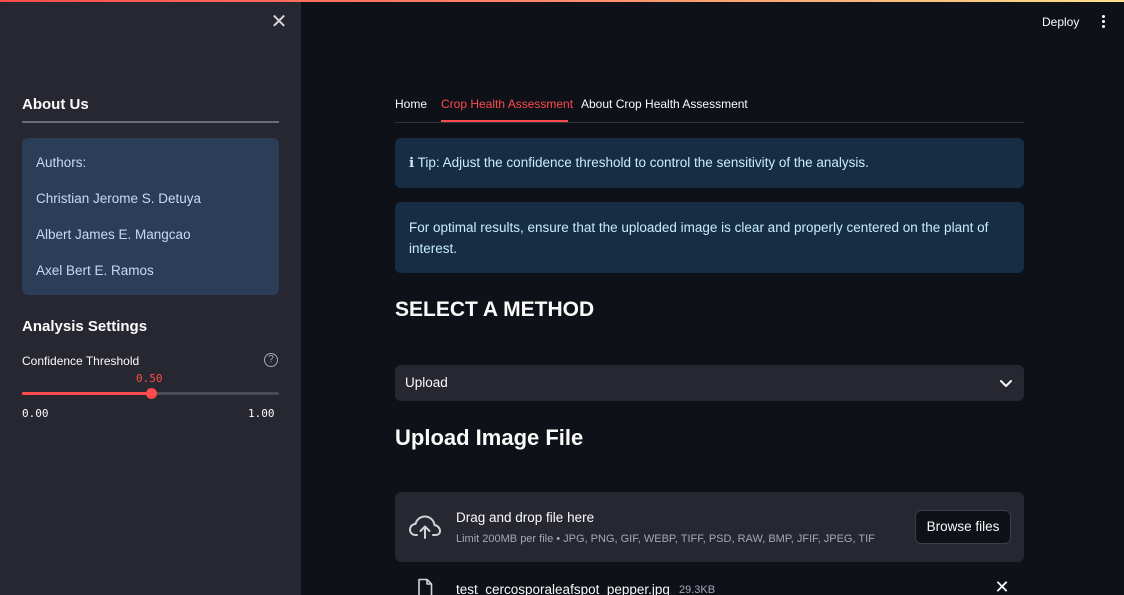  Describe the element at coordinates (507, 104) in the screenshot. I see `tab-crop-health-assessment: Crop Health Assessment` at that location.